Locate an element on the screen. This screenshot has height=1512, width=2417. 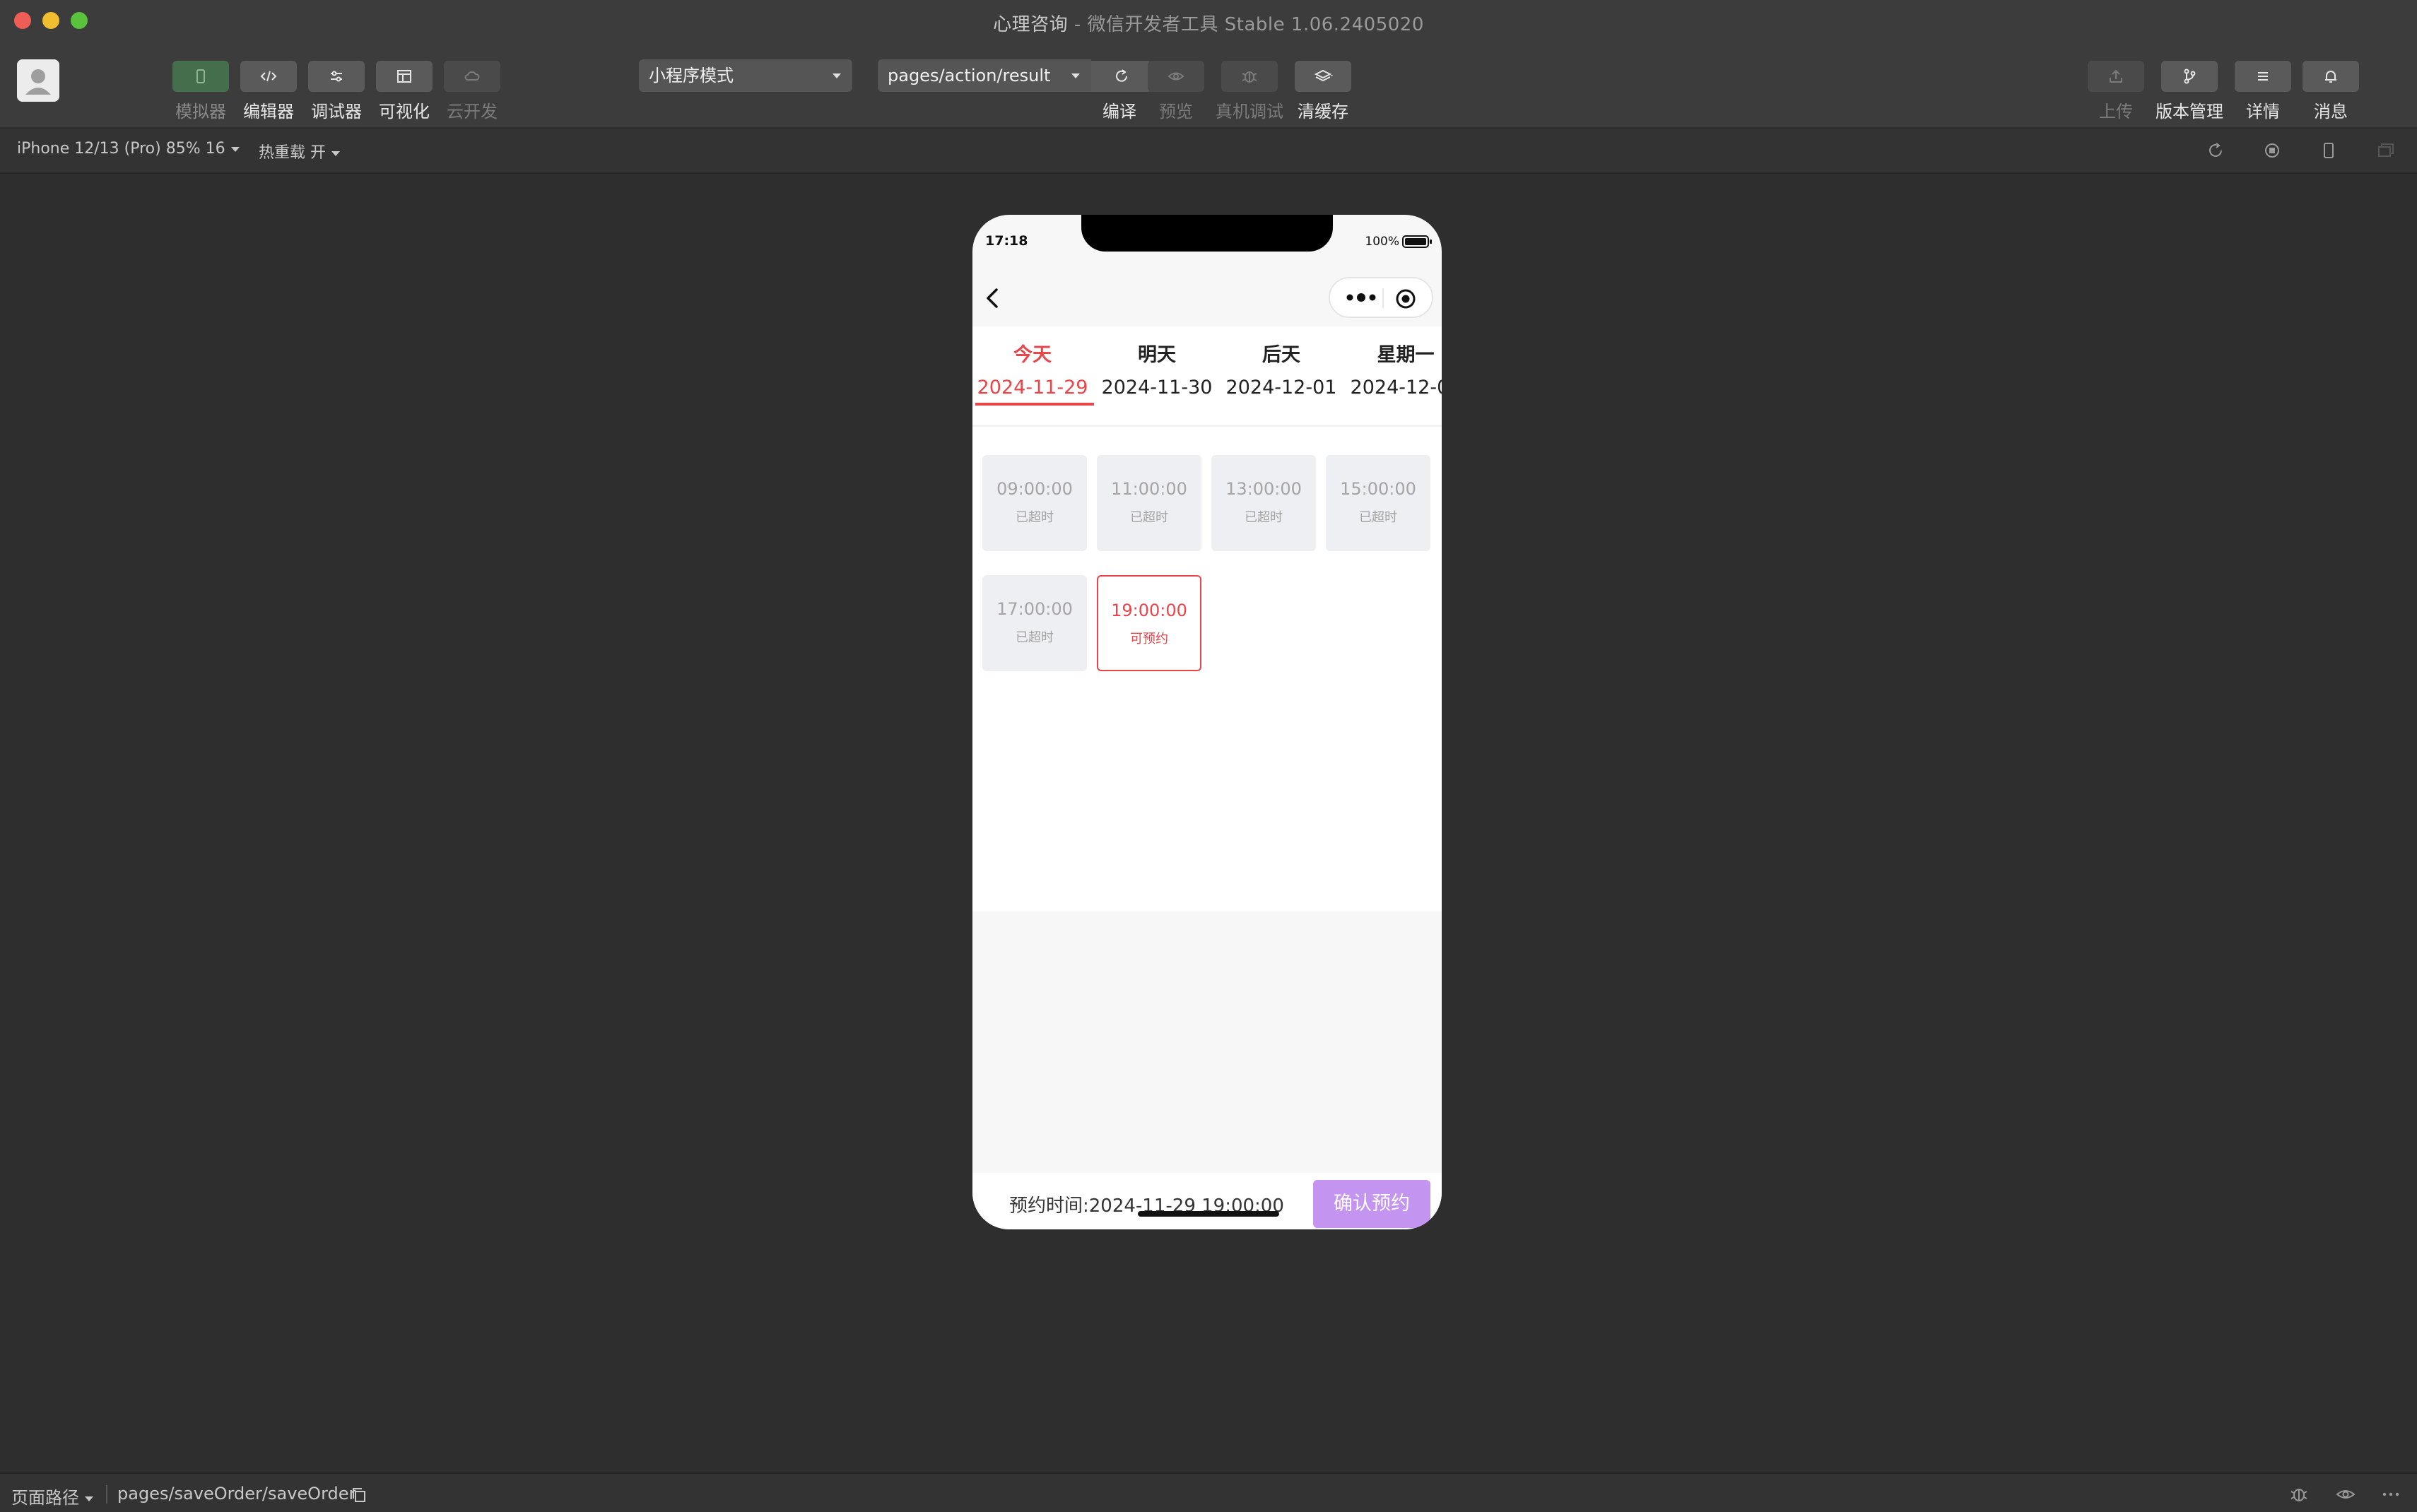
cloud-icon is located at coordinates (472, 76).